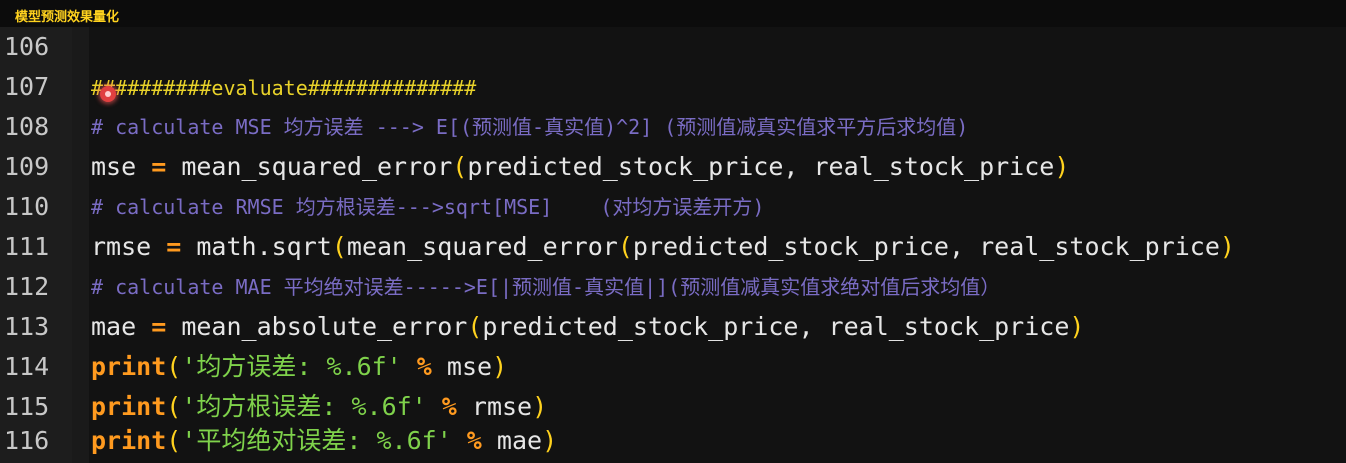 This screenshot has width=1346, height=463. Describe the element at coordinates (27, 206) in the screenshot. I see `line-number: 110` at that location.